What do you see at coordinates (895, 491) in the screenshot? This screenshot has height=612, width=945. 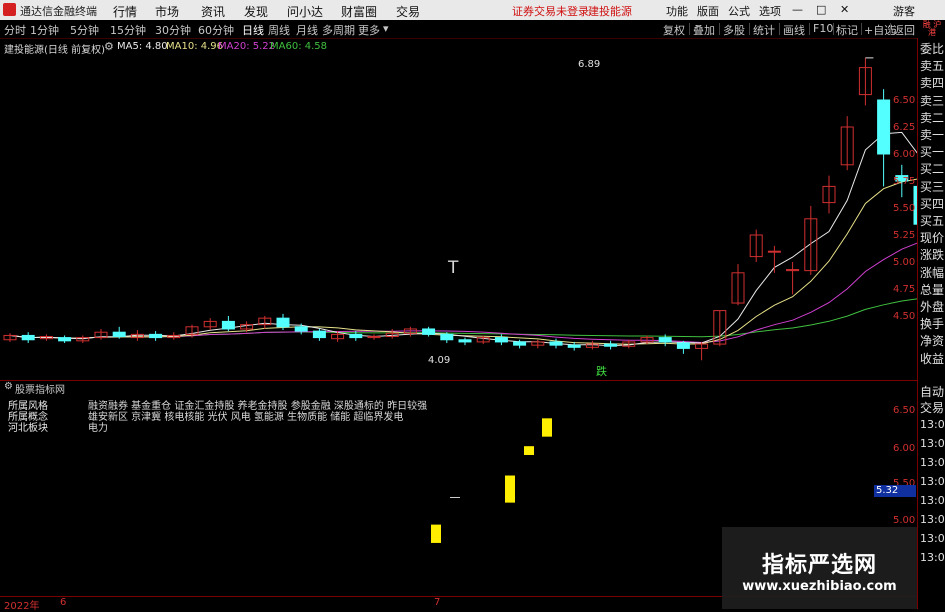 I see `current-price-box: 5.32` at bounding box center [895, 491].